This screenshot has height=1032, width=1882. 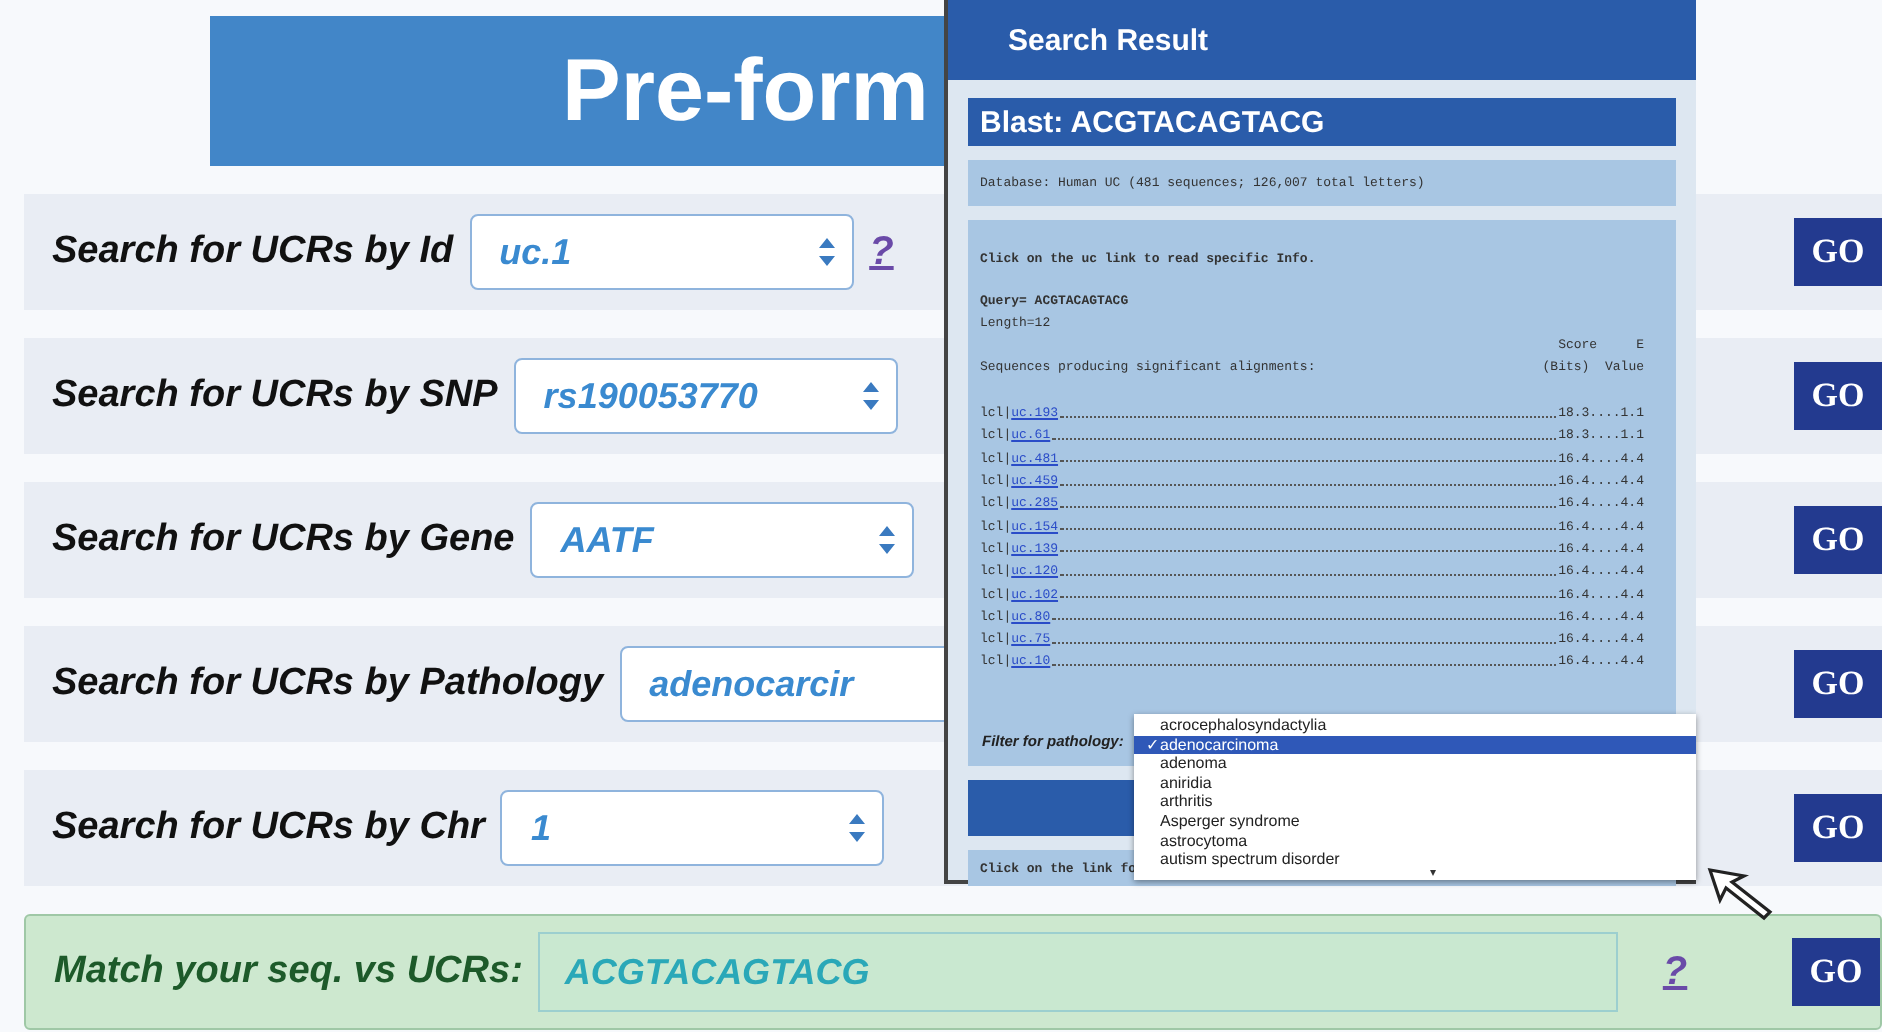 I want to click on select-field: rs190053770, so click(x=705, y=396).